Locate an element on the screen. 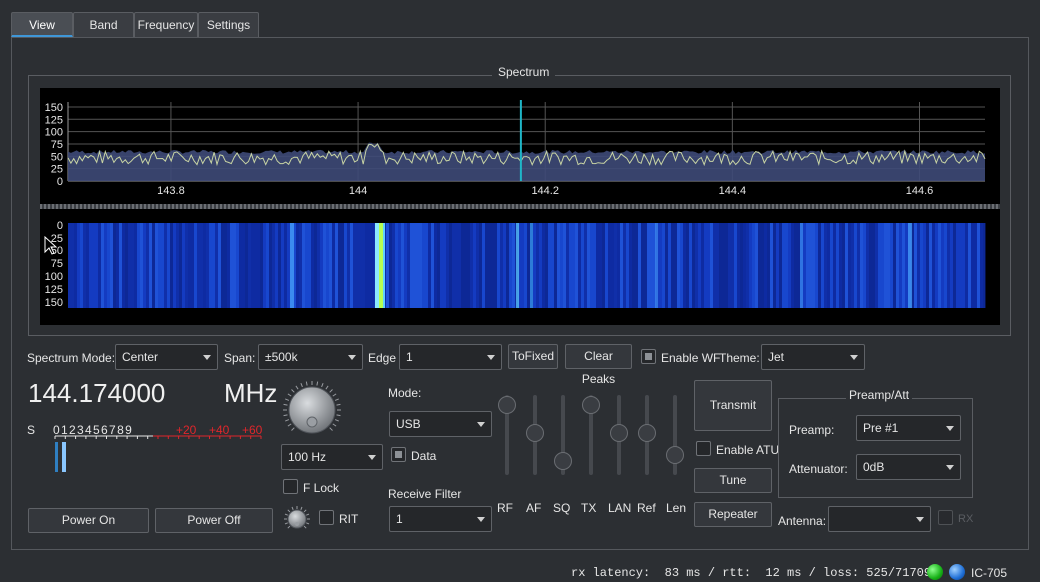  receive-filter-value: 1 is located at coordinates (399, 519).